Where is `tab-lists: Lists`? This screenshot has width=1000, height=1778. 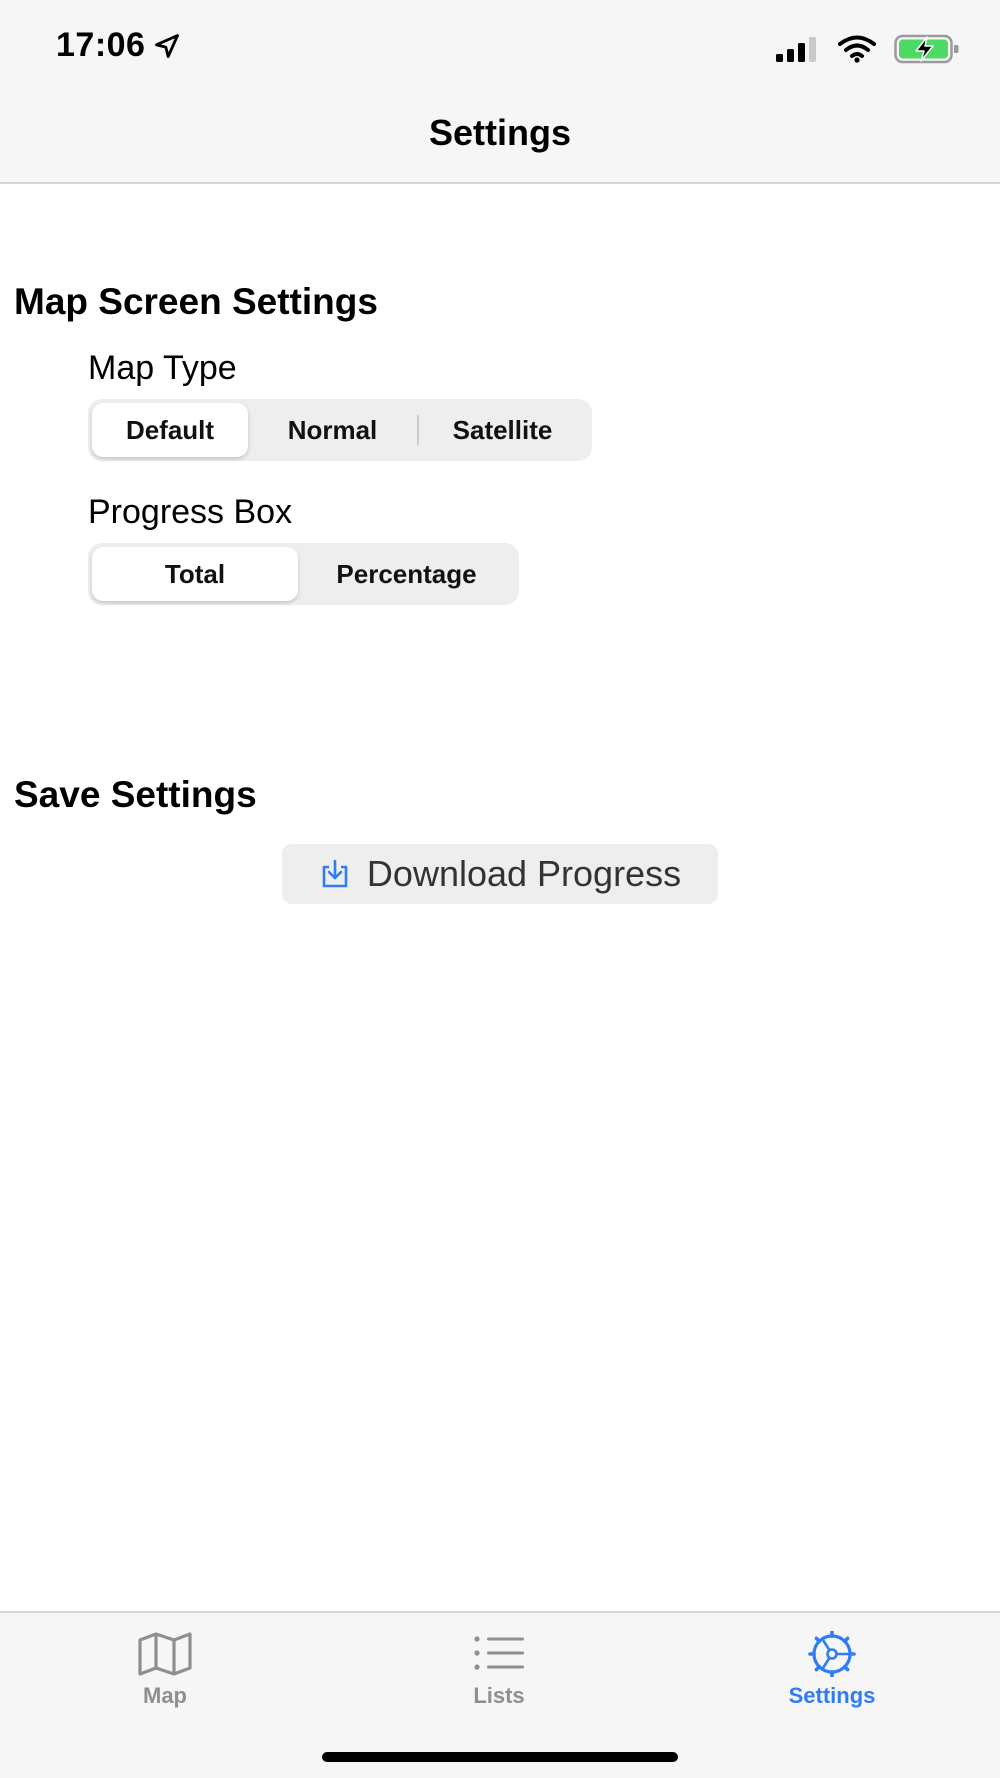
tab-lists: Lists is located at coordinates (499, 1670).